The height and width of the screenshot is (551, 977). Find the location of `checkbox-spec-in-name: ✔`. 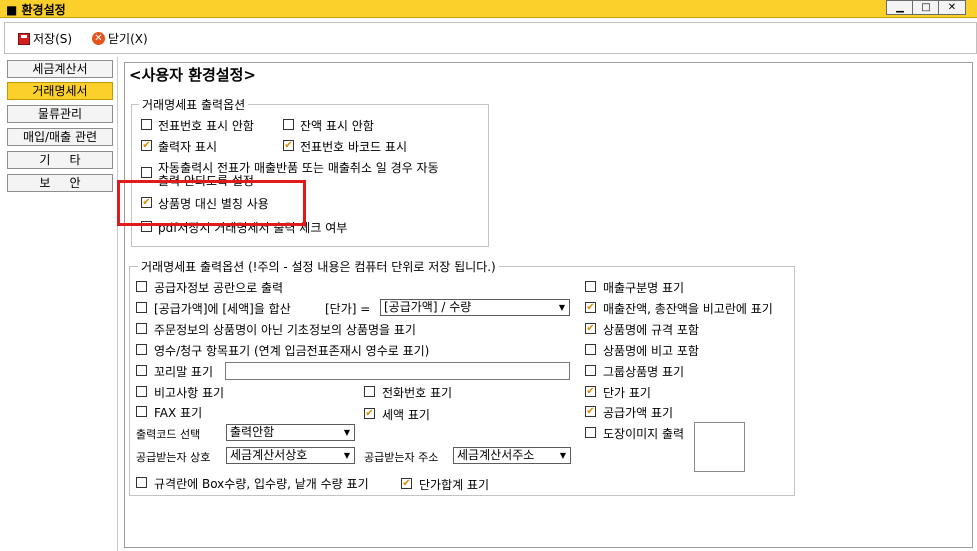

checkbox-spec-in-name: ✔ is located at coordinates (590, 328).